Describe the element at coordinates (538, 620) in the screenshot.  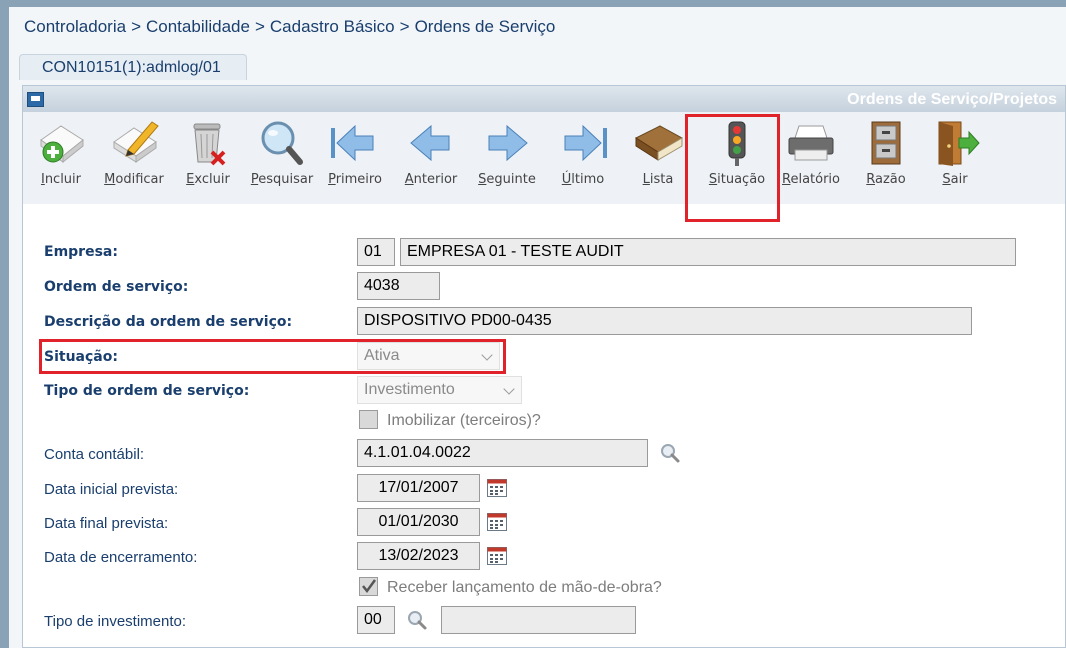
I see `tipo-investimento-name-field` at that location.